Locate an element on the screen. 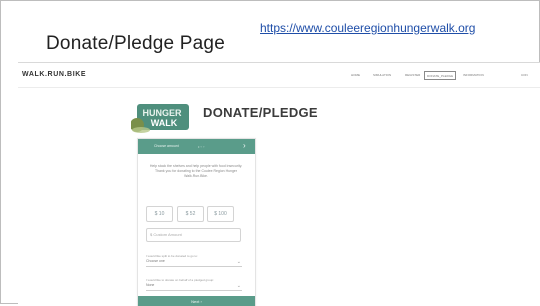 This screenshot has width=540, height=306. nav-simulation: SIMULATION is located at coordinates (382, 75).